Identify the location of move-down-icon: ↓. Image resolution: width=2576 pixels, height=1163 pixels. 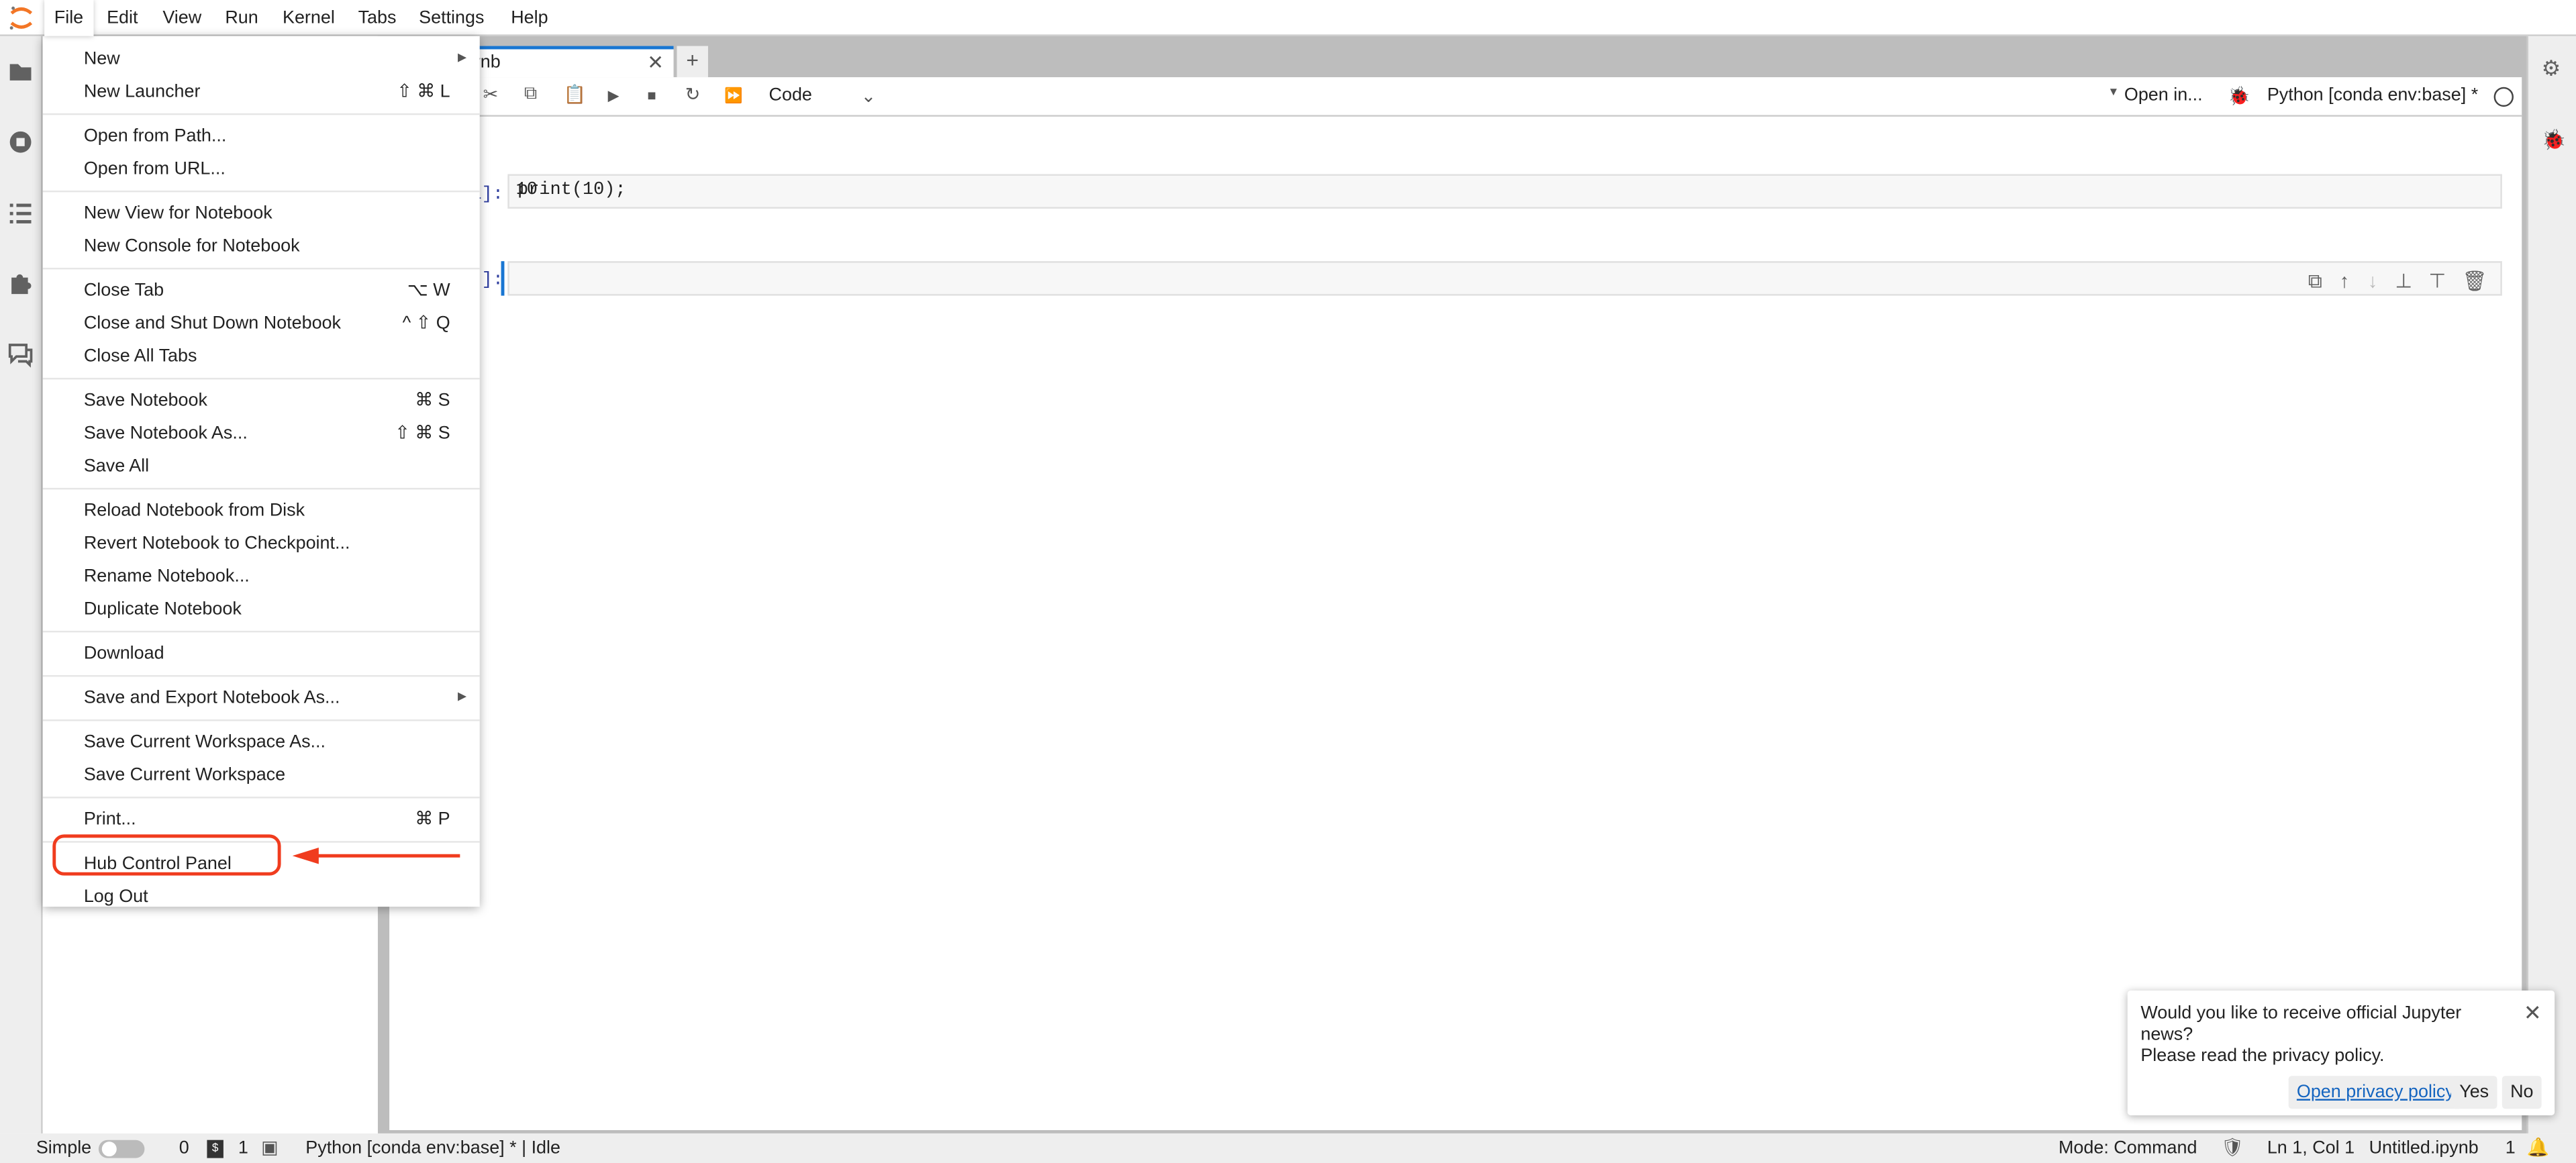
(2373, 282).